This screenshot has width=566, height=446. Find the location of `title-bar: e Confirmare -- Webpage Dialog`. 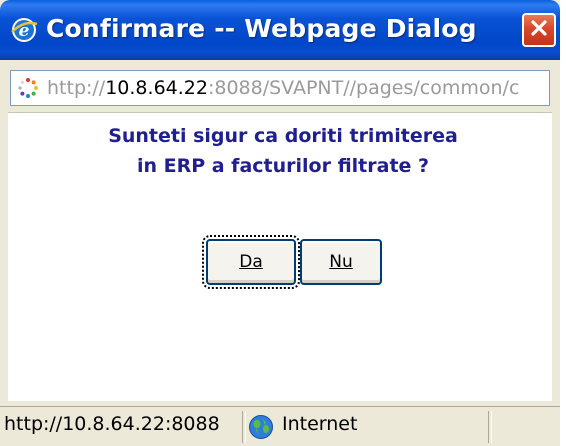

title-bar: e Confirmare -- Webpage Dialog is located at coordinates (280, 30).